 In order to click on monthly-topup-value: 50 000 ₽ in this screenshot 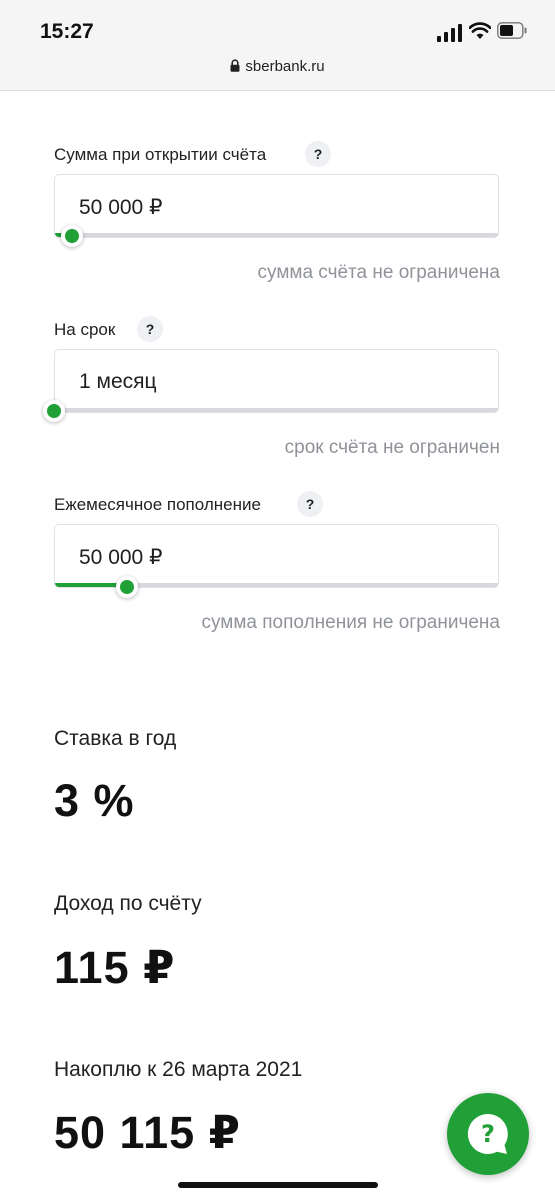, I will do `click(121, 557)`.